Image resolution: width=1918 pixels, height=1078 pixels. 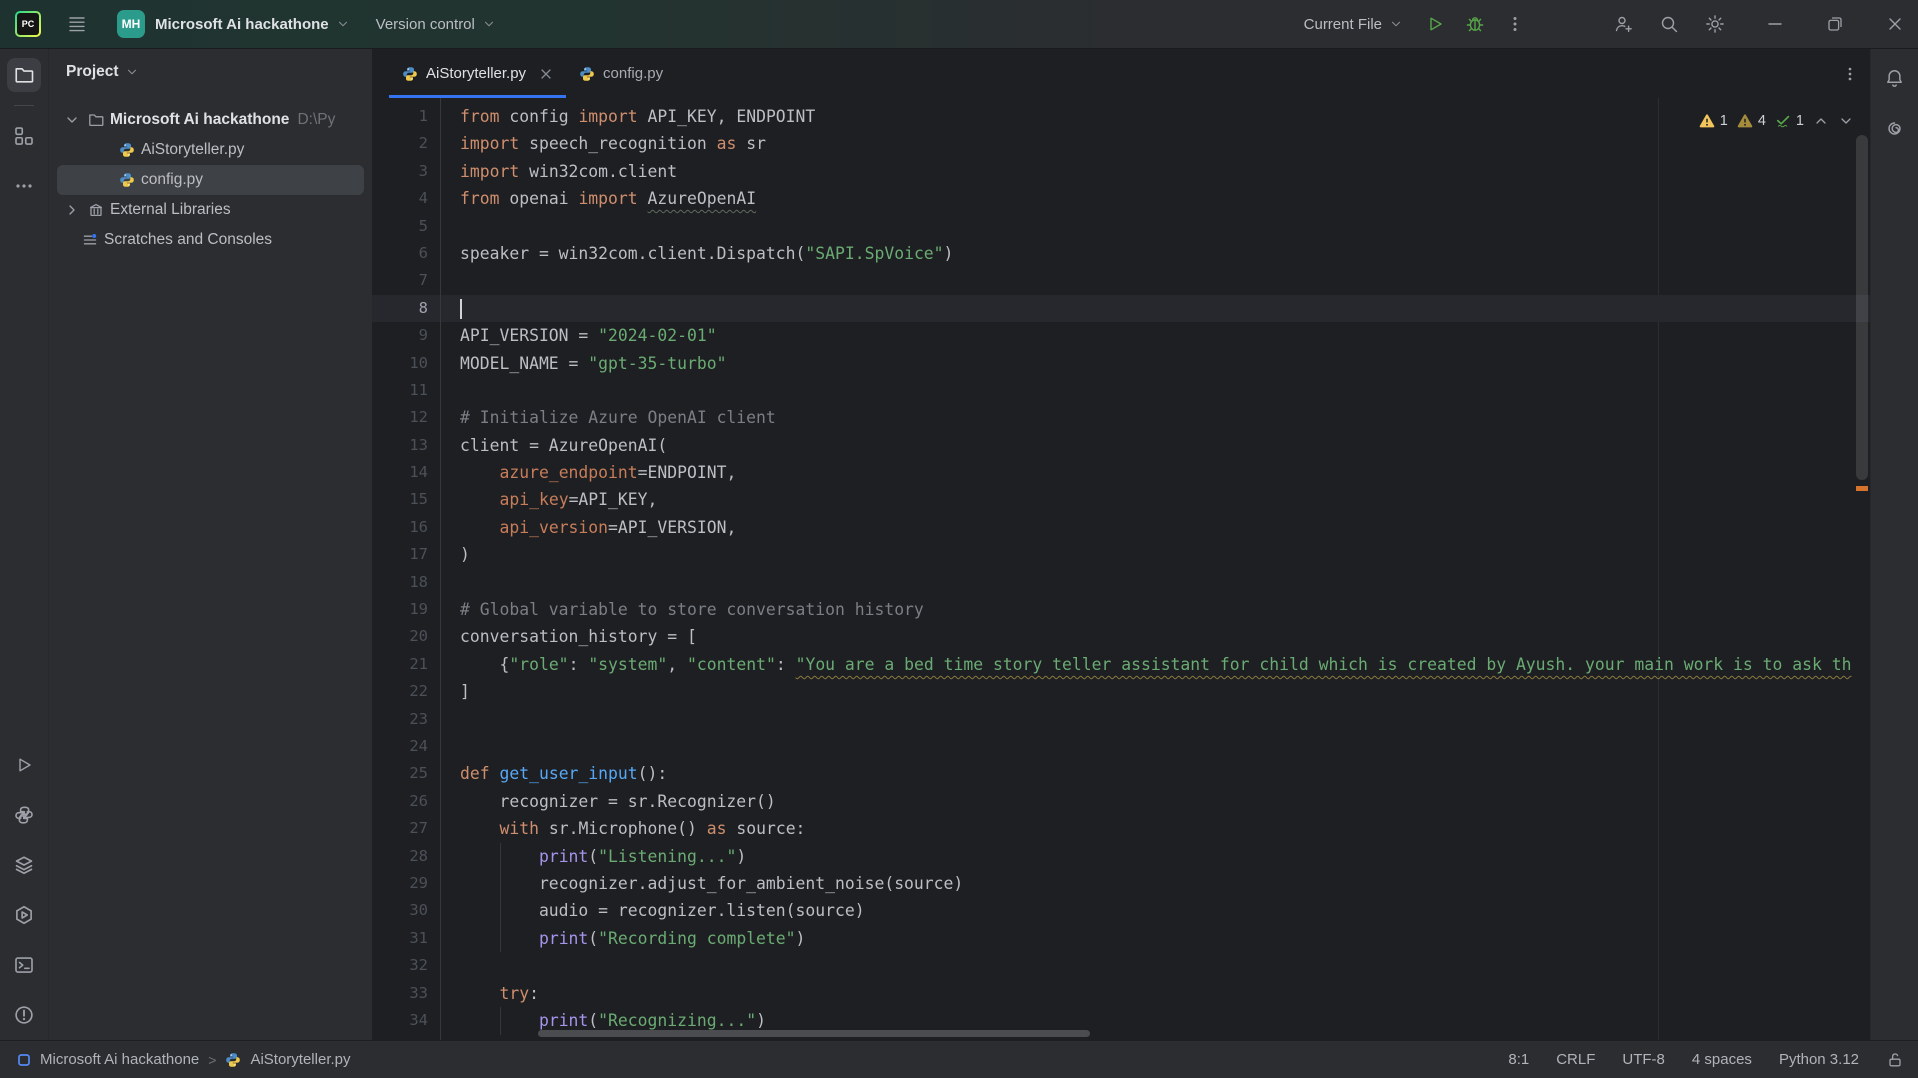 What do you see at coordinates (210, 240) in the screenshot?
I see `tree-row-scratches: Scratches and Consoles` at bounding box center [210, 240].